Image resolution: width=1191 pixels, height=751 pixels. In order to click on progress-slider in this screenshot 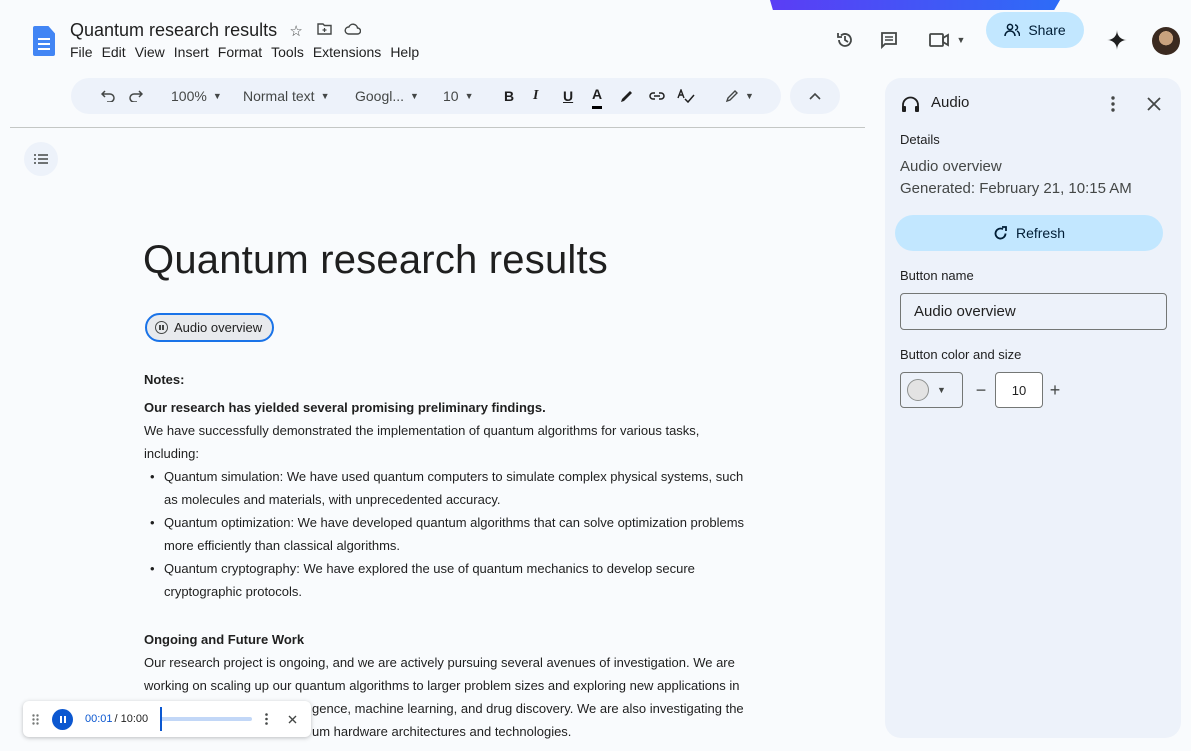, I will do `click(206, 719)`.